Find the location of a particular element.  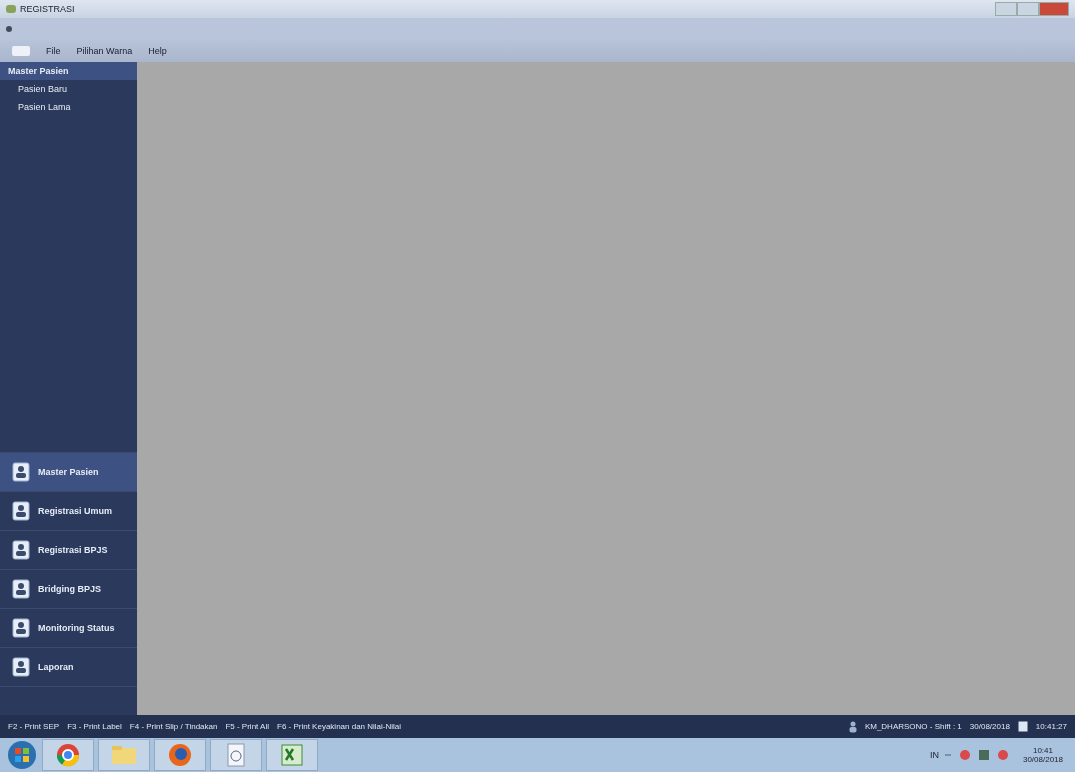

menu-item: Pilihan Warna is located at coordinates (104, 51).